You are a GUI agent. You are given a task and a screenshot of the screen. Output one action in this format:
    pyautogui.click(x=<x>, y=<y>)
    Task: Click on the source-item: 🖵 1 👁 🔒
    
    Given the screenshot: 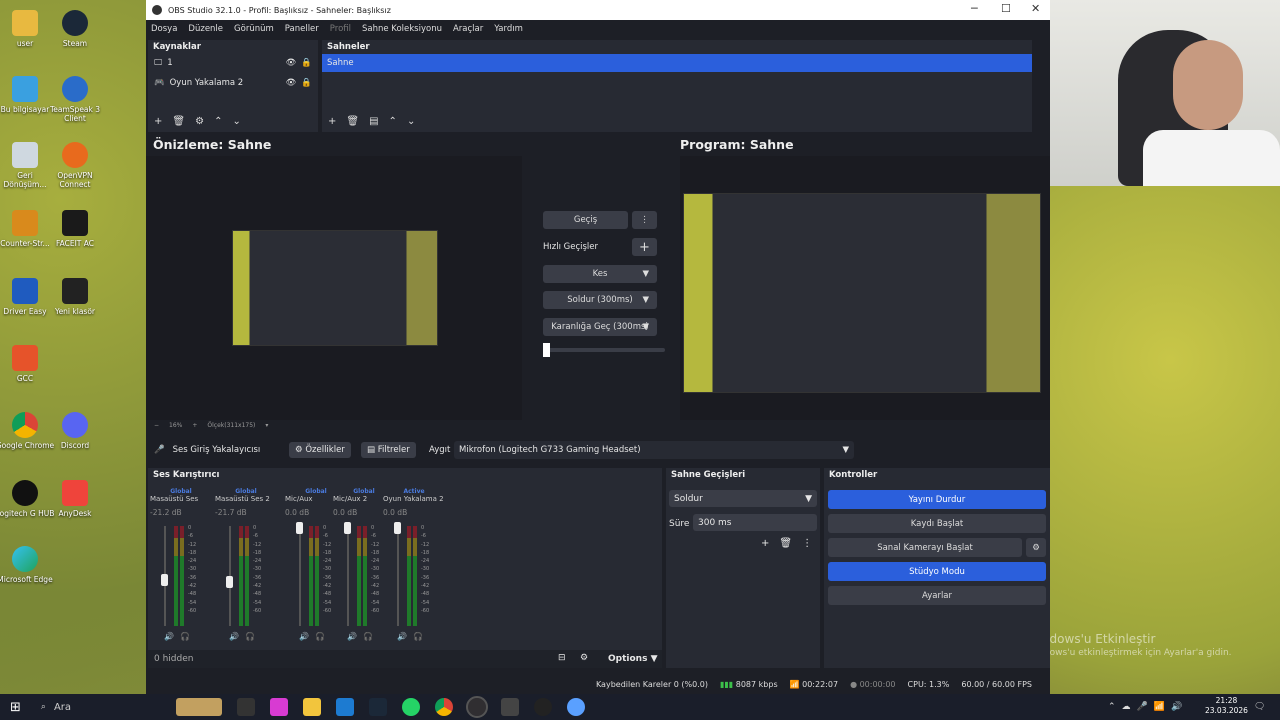 What is the action you would take?
    pyautogui.click(x=233, y=63)
    